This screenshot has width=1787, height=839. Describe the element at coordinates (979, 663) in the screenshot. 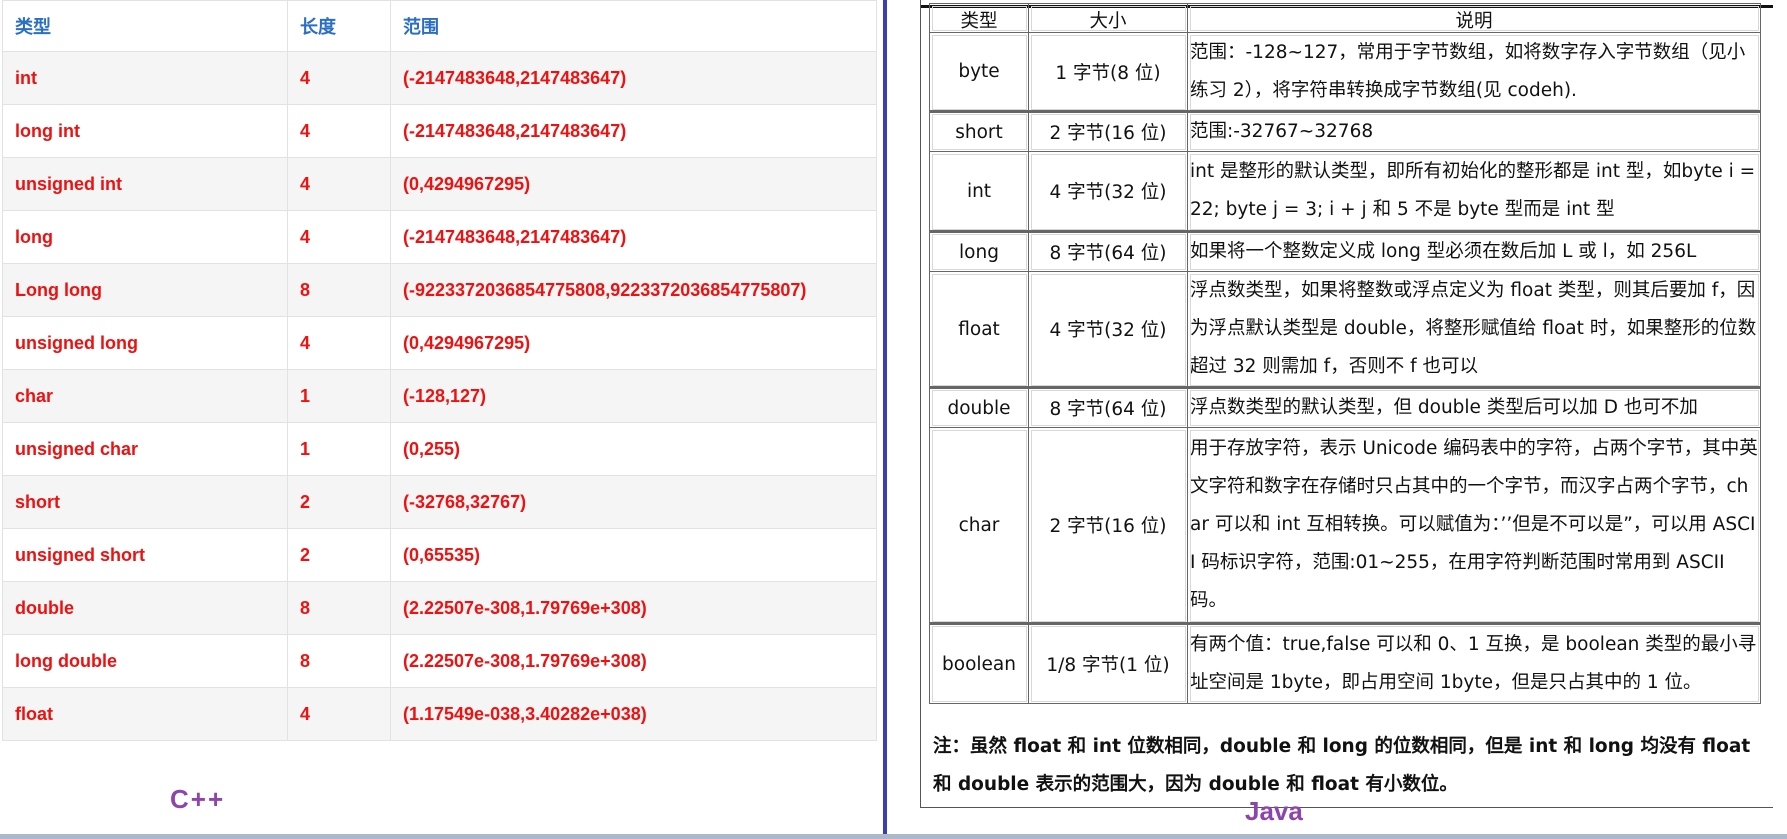

I see `cell-type: boolean` at that location.